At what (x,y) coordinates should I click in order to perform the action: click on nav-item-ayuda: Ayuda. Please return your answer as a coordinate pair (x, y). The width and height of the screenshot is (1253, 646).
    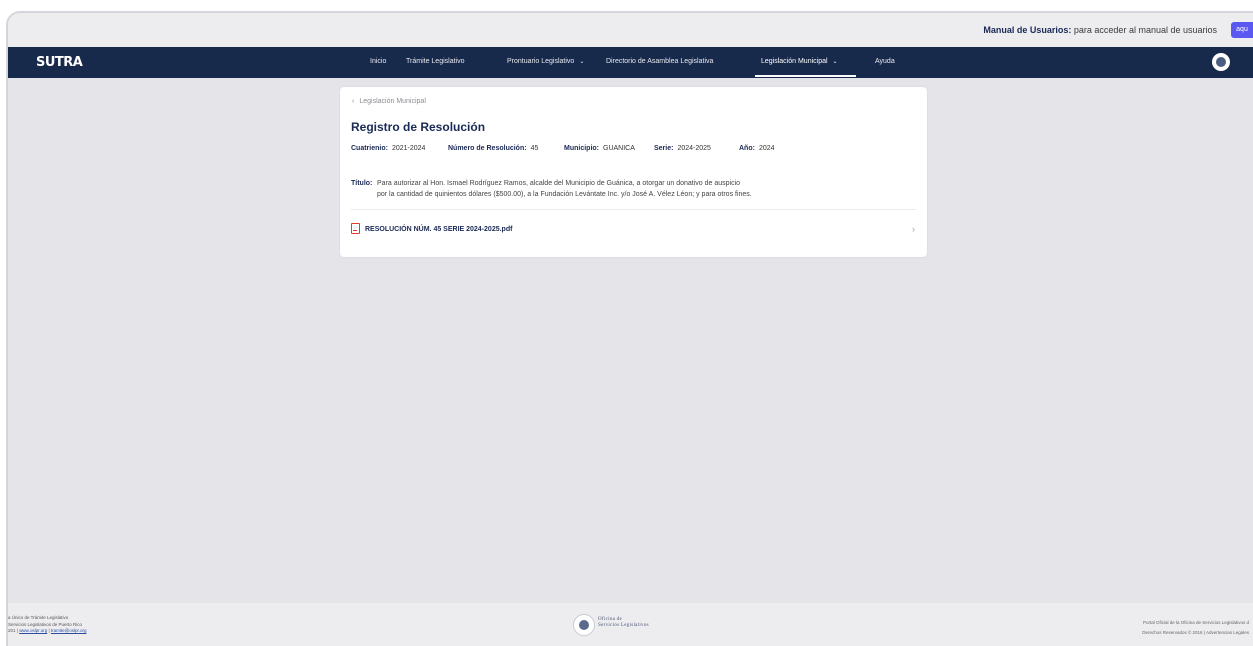
    Looking at the image, I should click on (885, 61).